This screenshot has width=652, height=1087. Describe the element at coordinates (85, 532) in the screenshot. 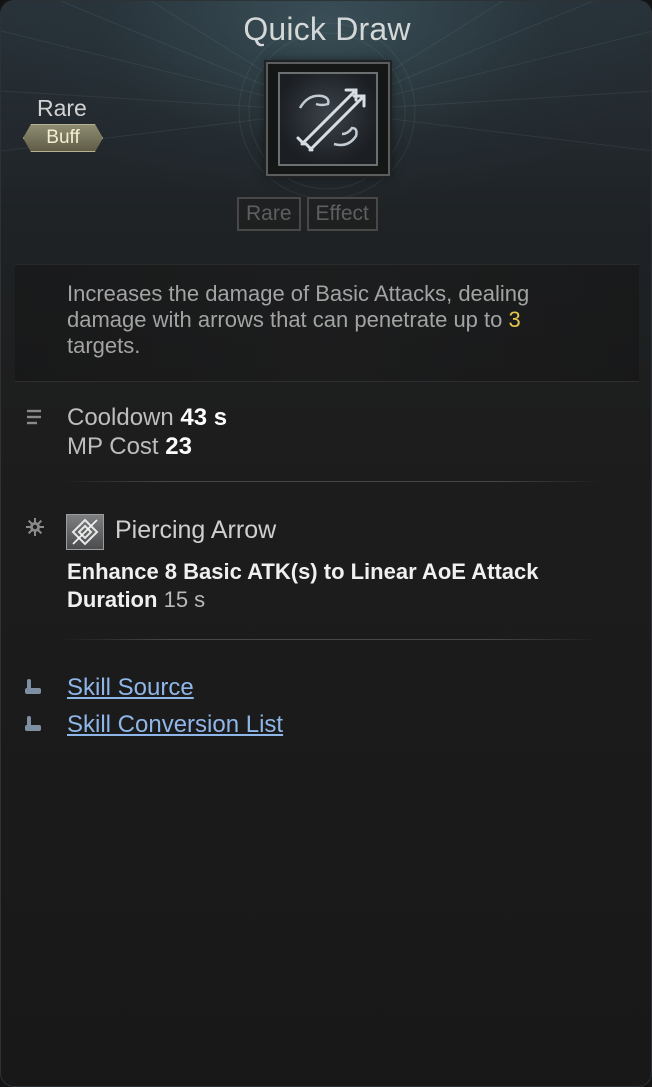

I see `piercing-arrow-icon` at that location.